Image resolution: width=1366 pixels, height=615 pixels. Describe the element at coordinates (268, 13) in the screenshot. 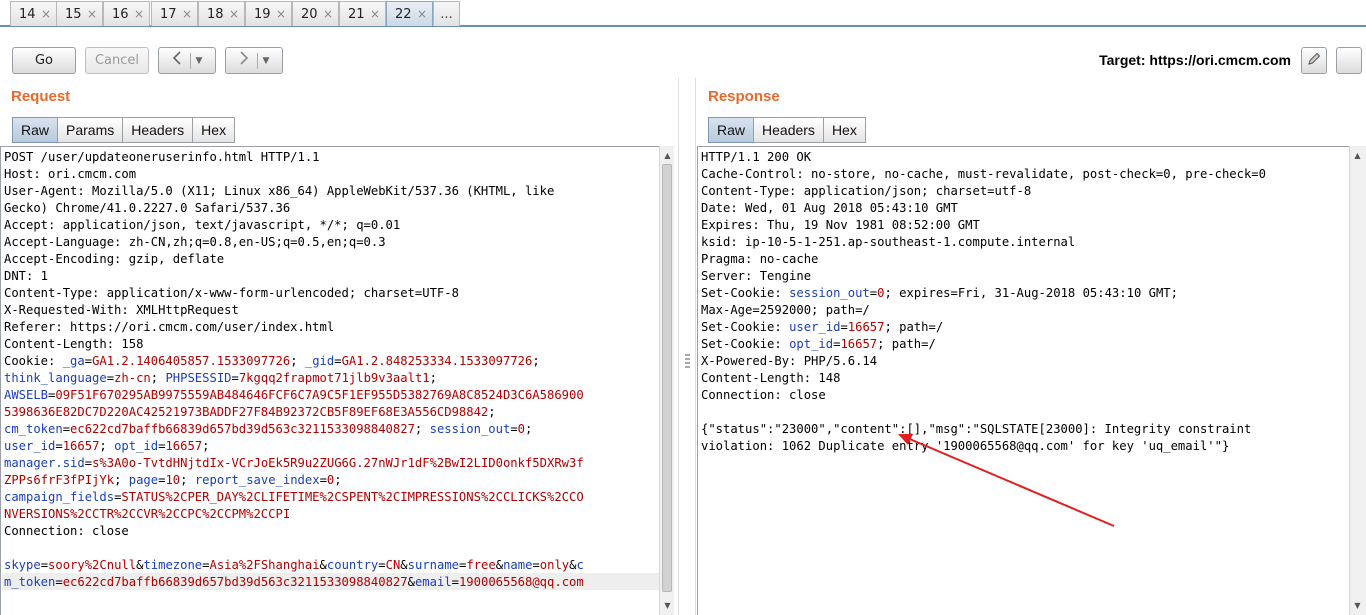

I see `tab-19: 19 ×` at that location.